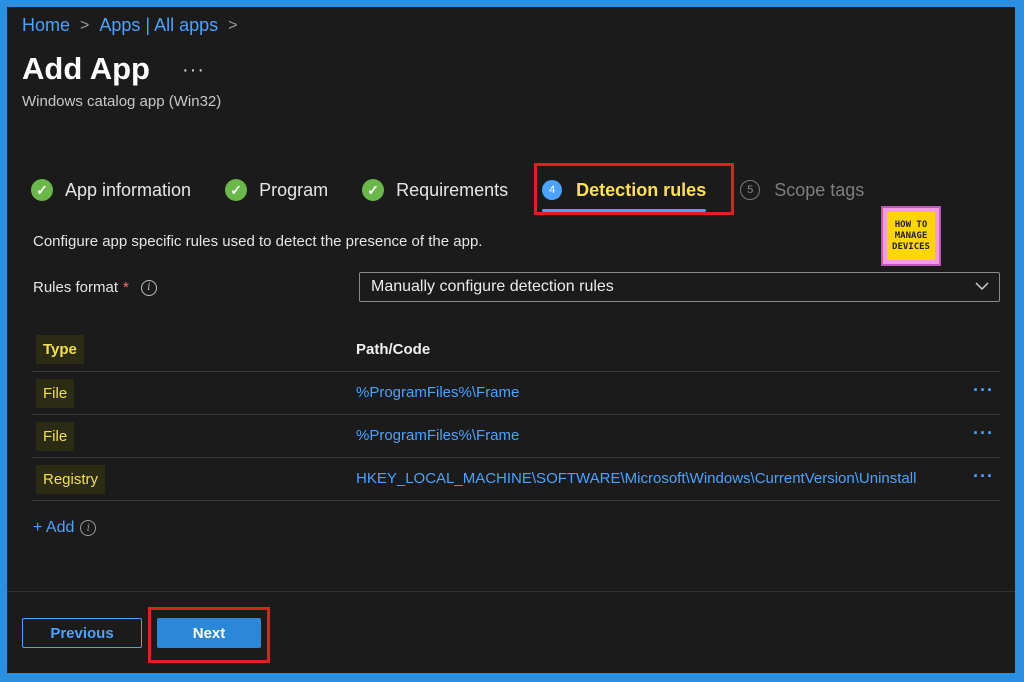  What do you see at coordinates (82, 633) in the screenshot?
I see `previous-button: Previous` at bounding box center [82, 633].